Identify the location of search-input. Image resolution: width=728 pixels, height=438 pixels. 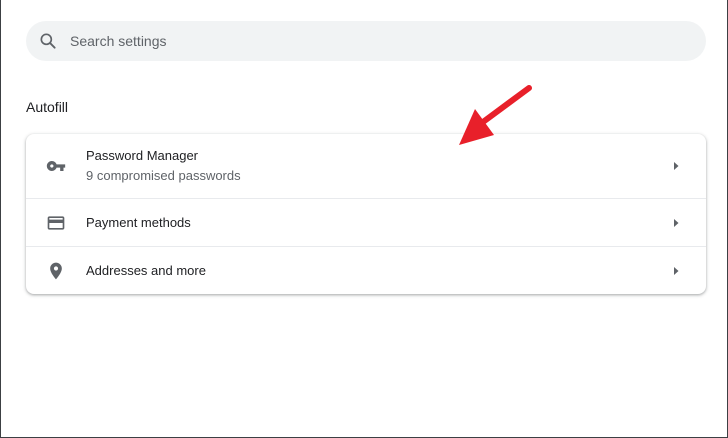
(380, 41).